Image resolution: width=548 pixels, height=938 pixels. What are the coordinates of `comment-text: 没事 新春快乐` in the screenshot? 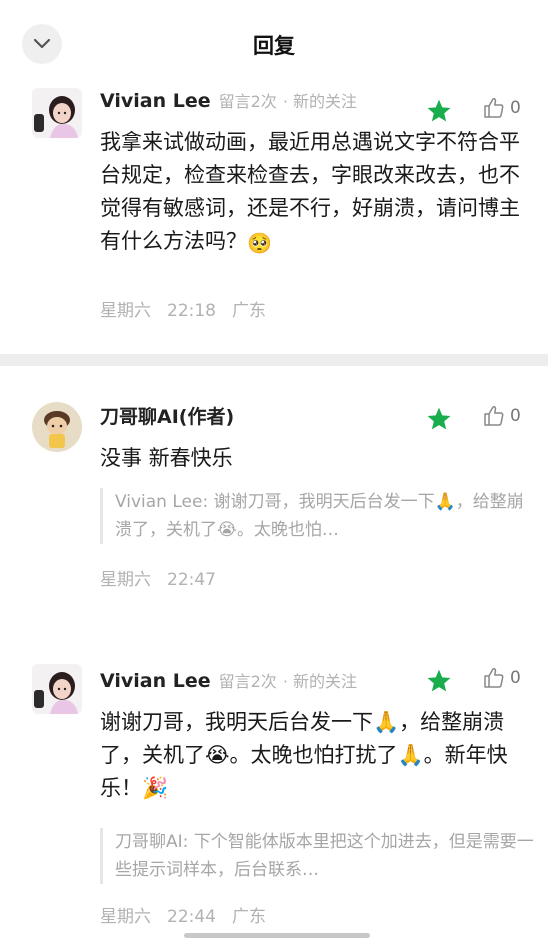 It's located at (166, 458).